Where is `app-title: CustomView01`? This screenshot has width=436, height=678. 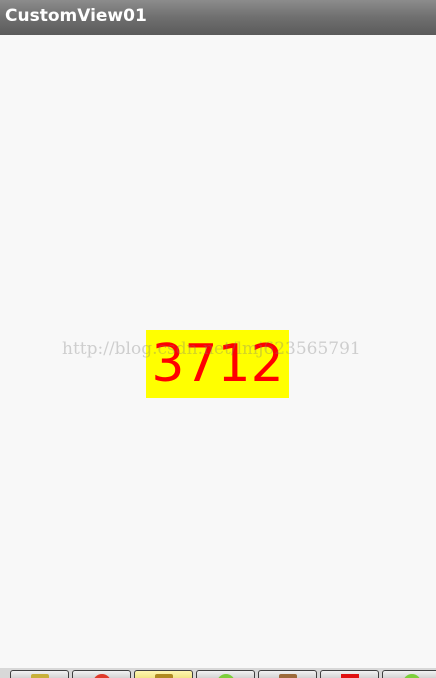
app-title: CustomView01 is located at coordinates (76, 16).